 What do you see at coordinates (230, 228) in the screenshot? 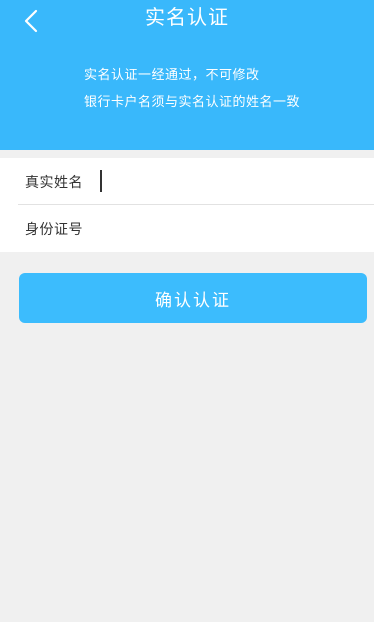
I see `id-number-input` at bounding box center [230, 228].